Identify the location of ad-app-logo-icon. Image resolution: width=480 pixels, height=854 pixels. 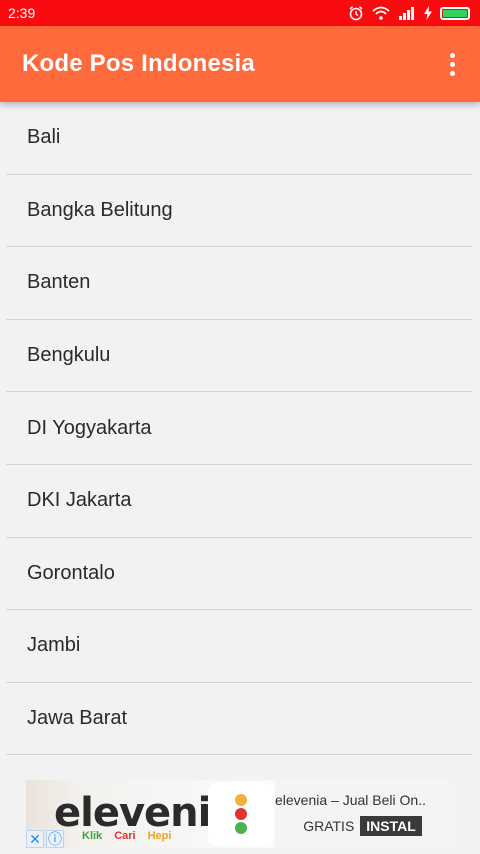
(241, 814).